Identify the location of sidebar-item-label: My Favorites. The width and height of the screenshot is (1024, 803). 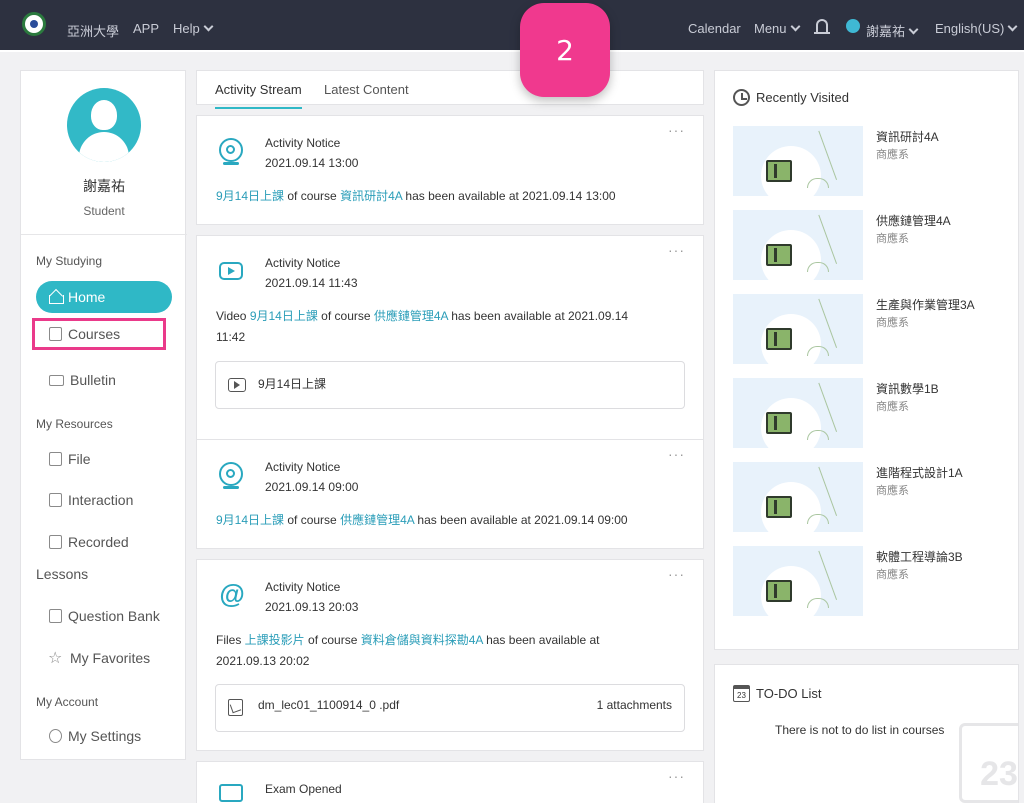
(110, 658).